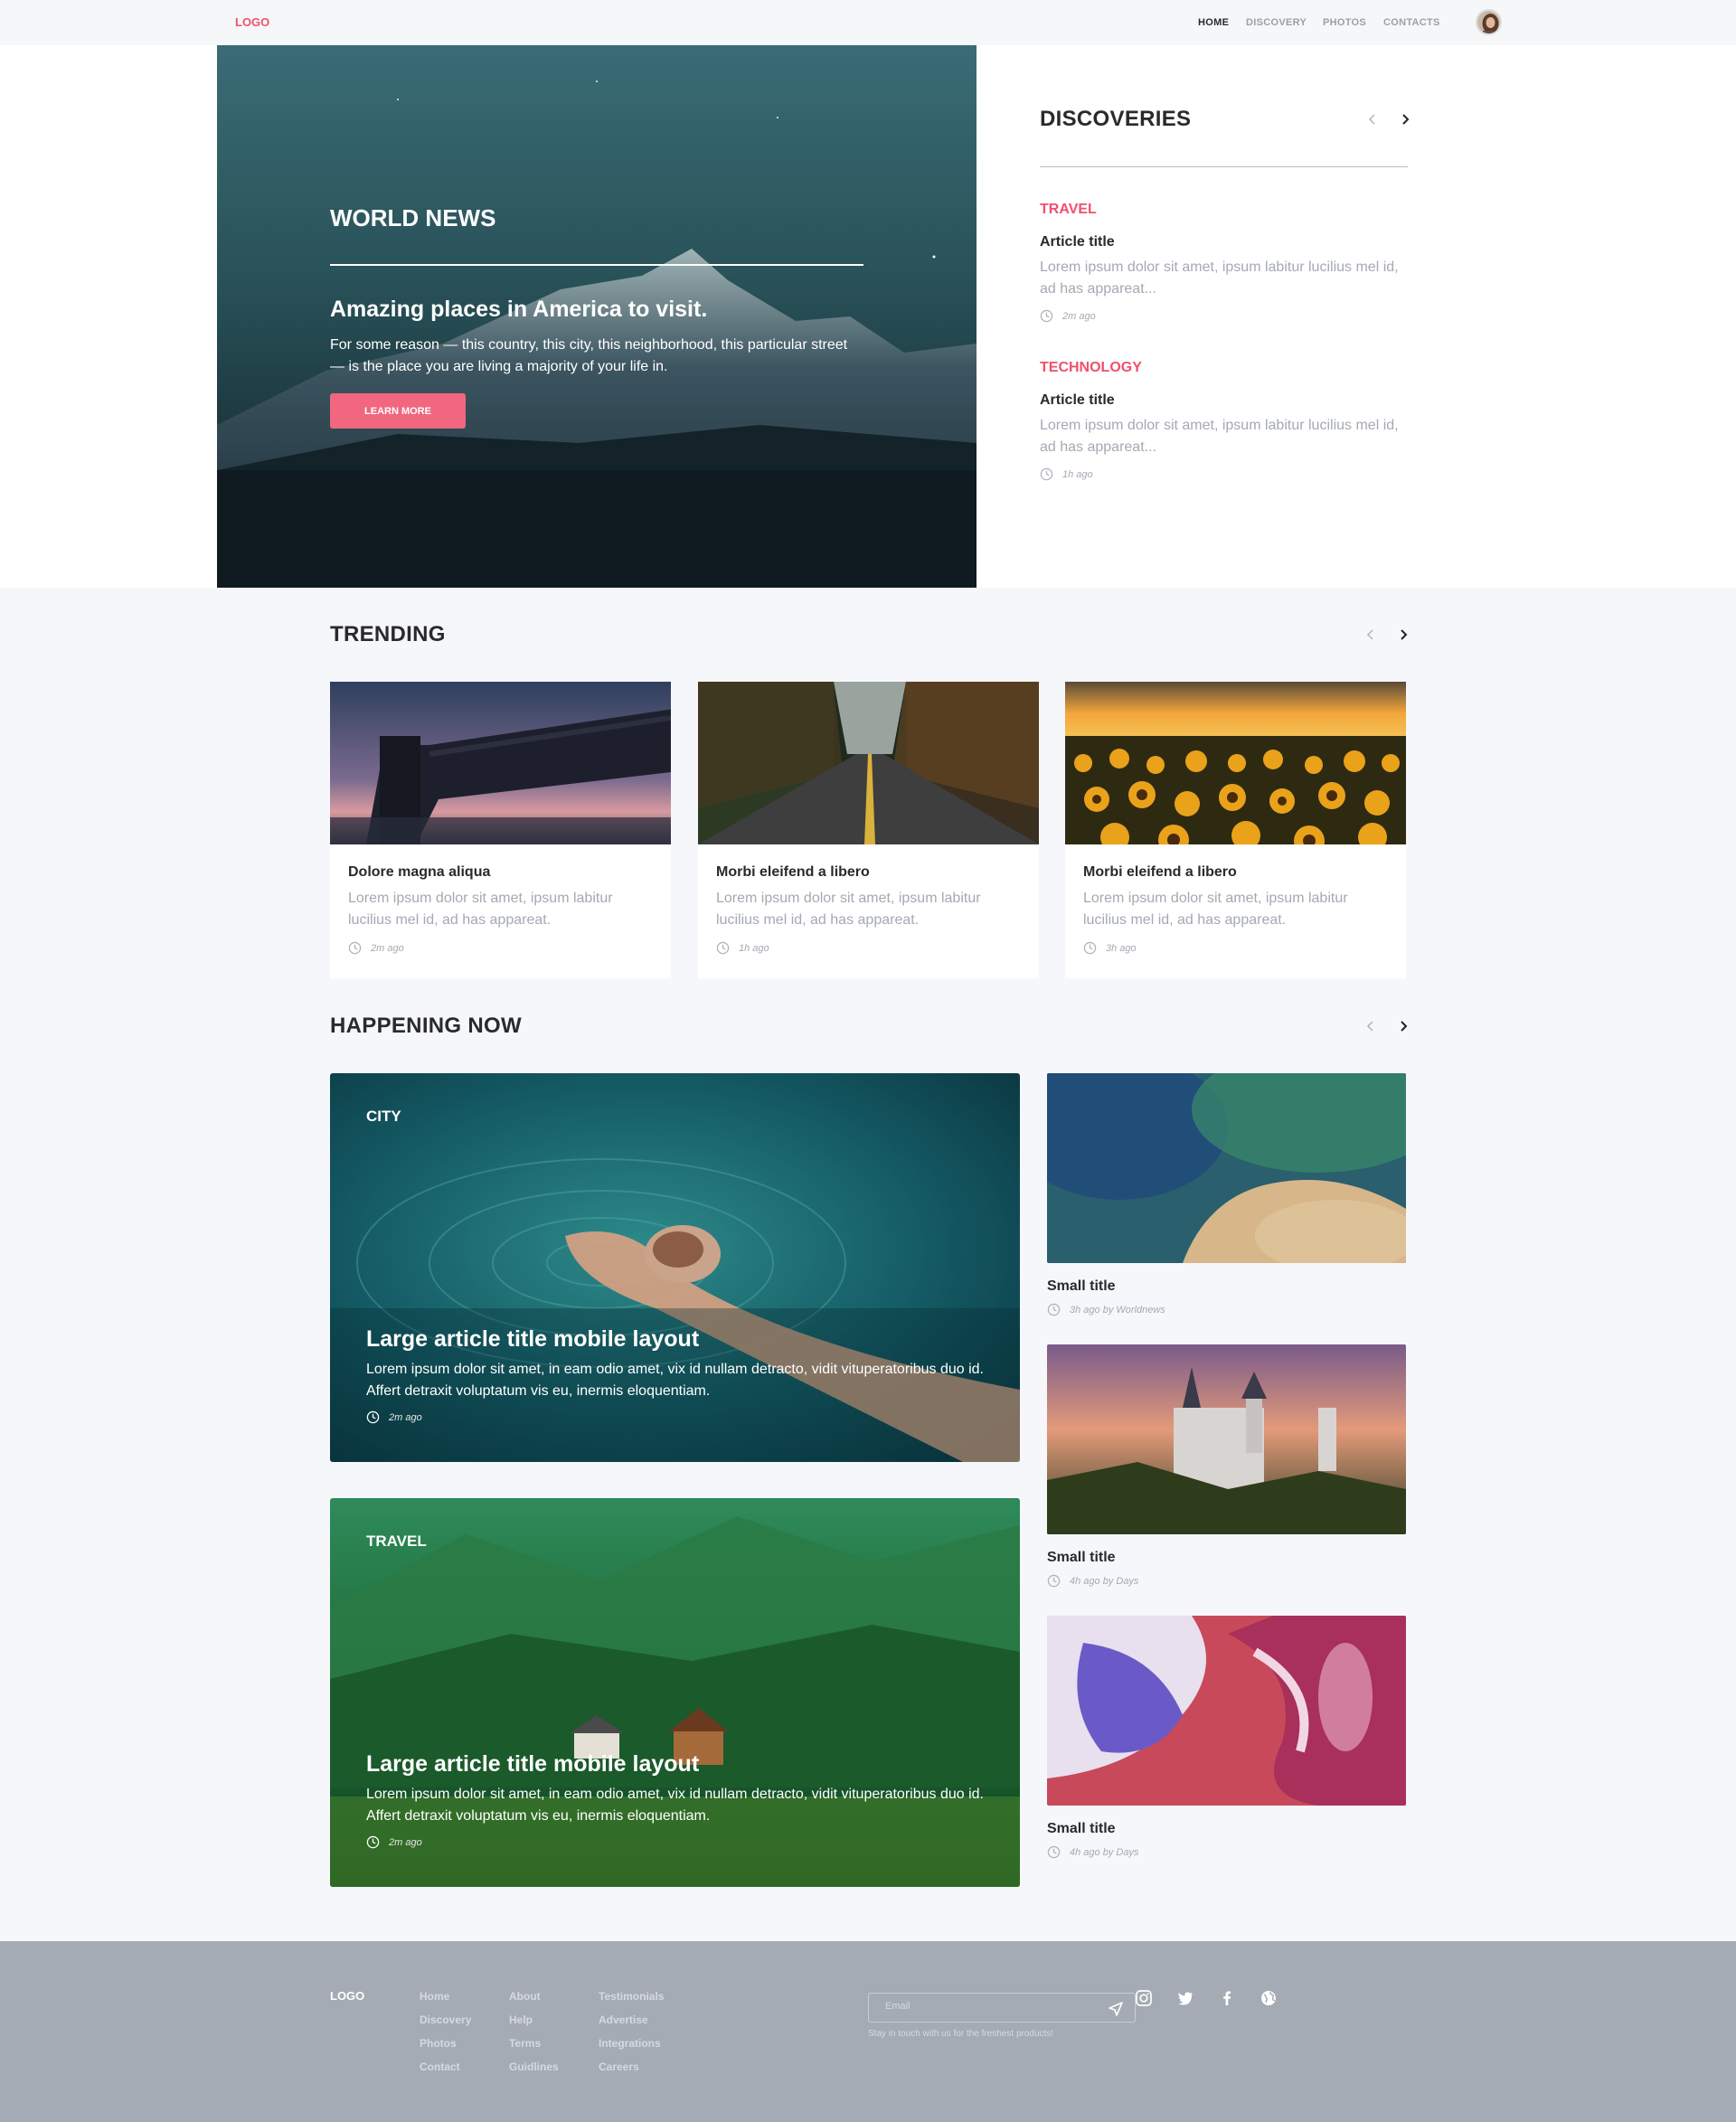  I want to click on footer-link-help: Help, so click(521, 2020).